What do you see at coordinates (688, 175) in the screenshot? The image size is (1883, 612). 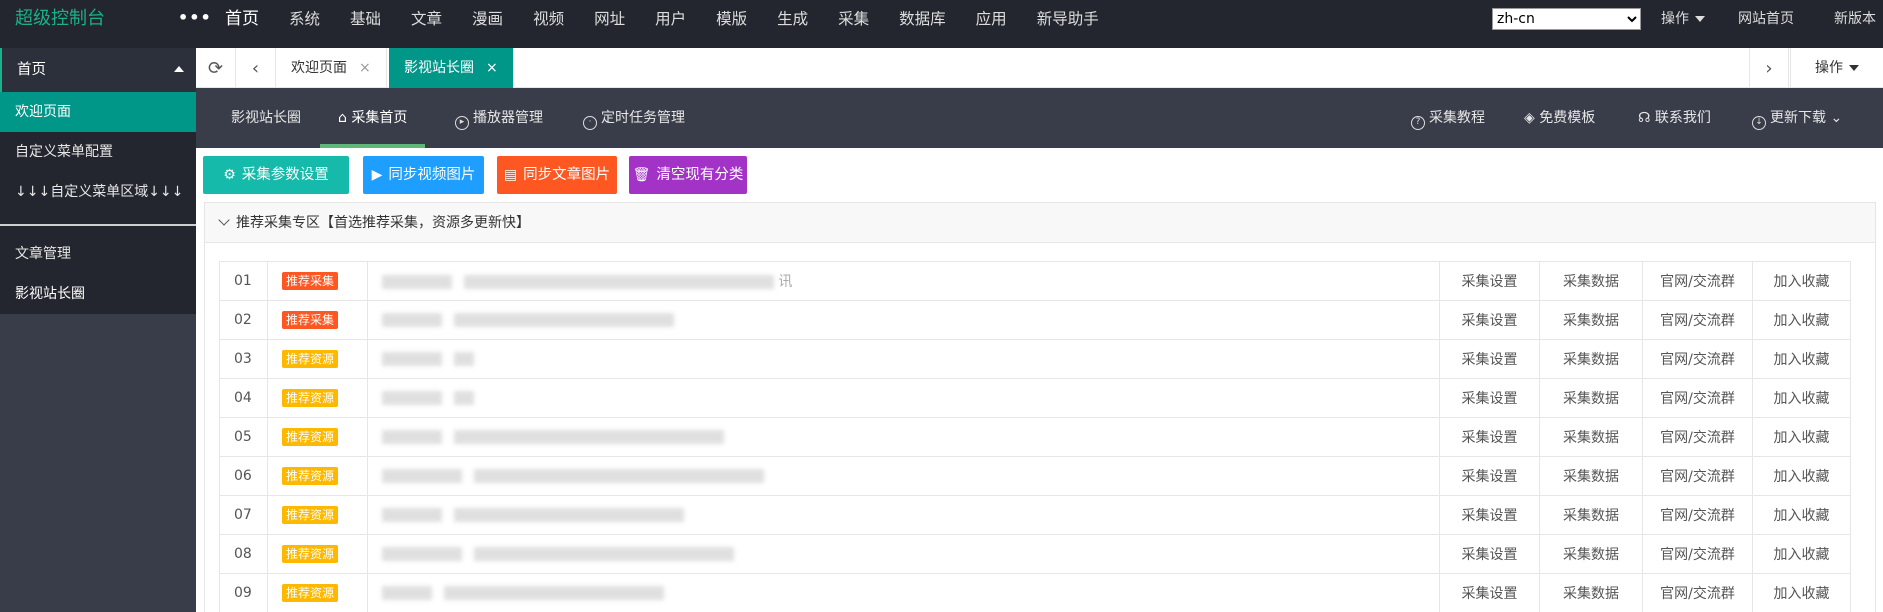 I see `clear-categories-button: 🗑 清空现有分类` at bounding box center [688, 175].